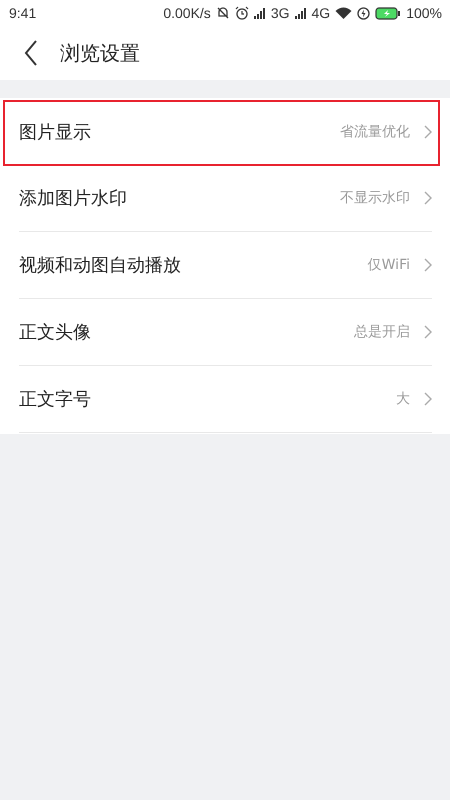 Image resolution: width=450 pixels, height=800 pixels. What do you see at coordinates (225, 131) in the screenshot?
I see `settings-row: 图片显示 省流量优化` at bounding box center [225, 131].